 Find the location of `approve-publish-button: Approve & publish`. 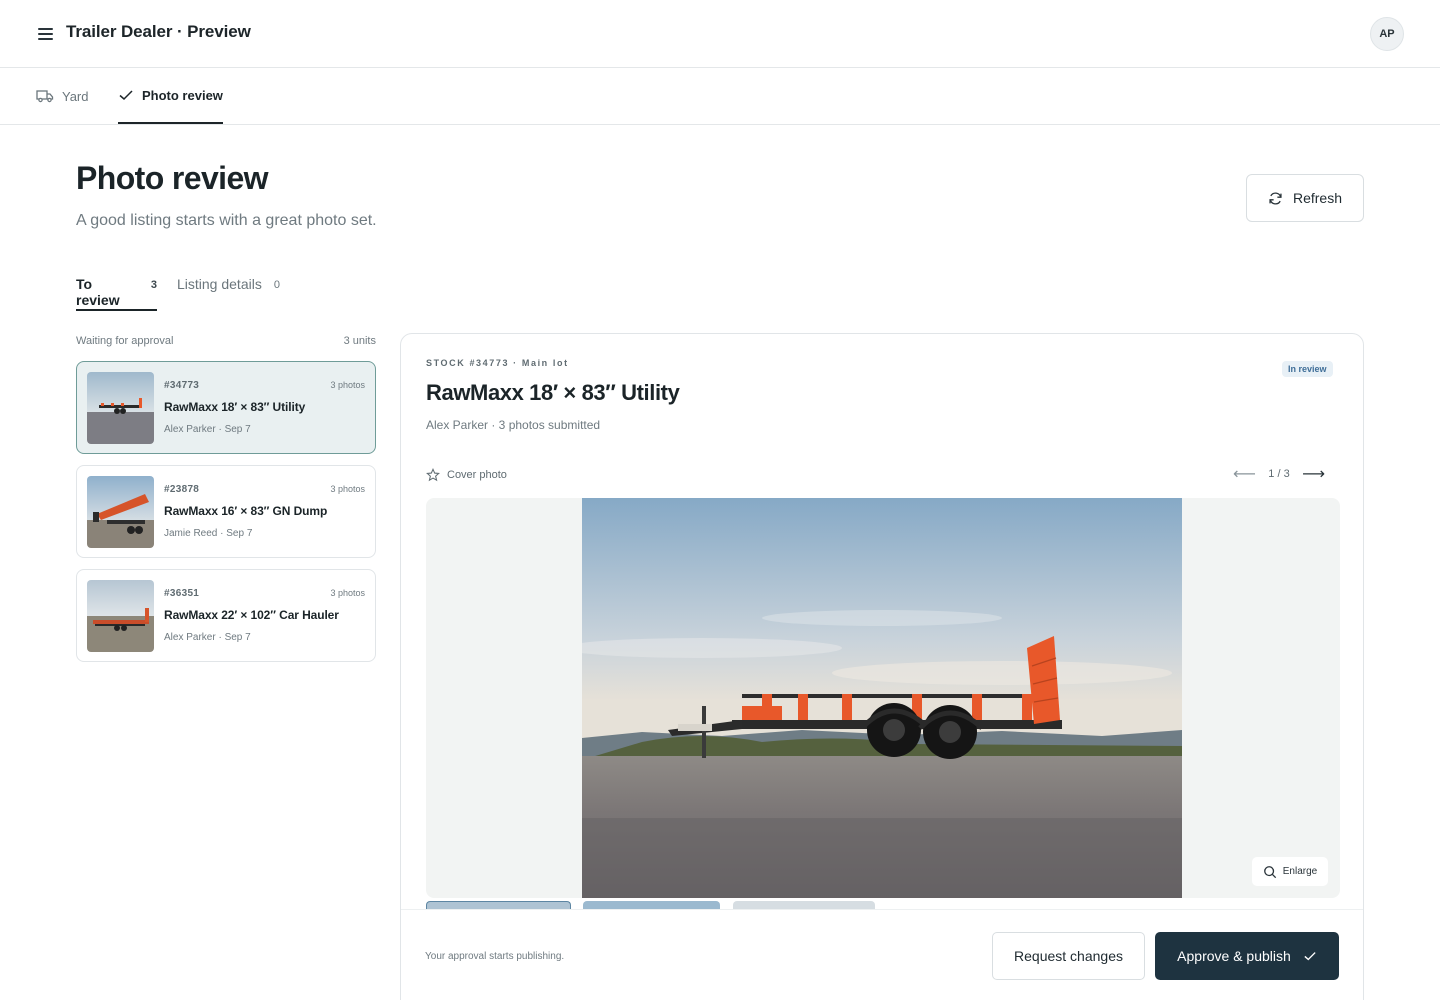

approve-publish-button: Approve & publish is located at coordinates (1247, 956).